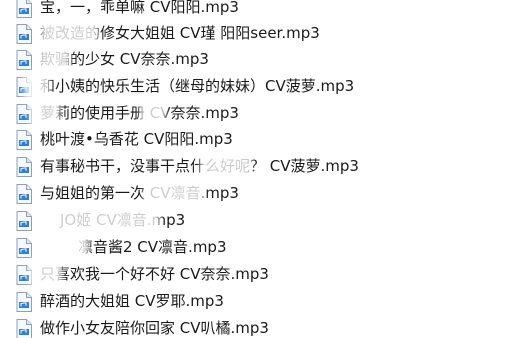 The width and height of the screenshot is (520, 338). What do you see at coordinates (139, 9) in the screenshot?
I see `file-name: 宝，一，乖单嘛 CV阳阳.mp3` at bounding box center [139, 9].